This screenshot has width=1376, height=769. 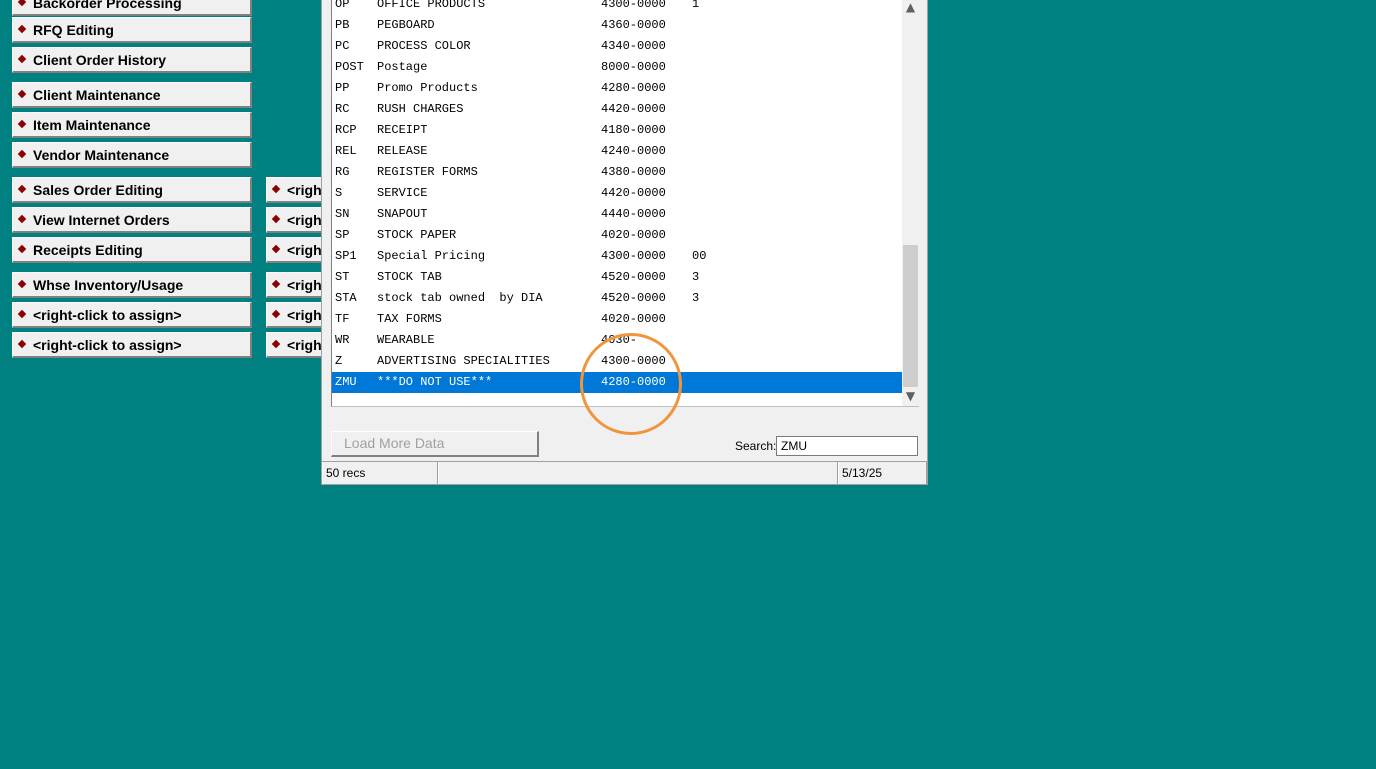 I want to click on list-row: PB PEGBOARD 4360-0000, so click(x=617, y=25).